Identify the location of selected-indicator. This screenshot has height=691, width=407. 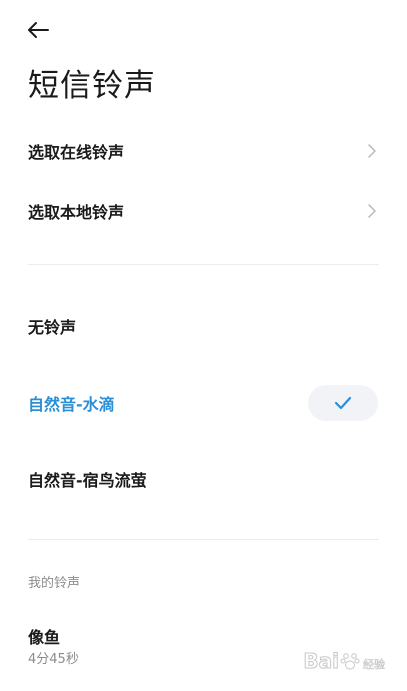
(343, 403).